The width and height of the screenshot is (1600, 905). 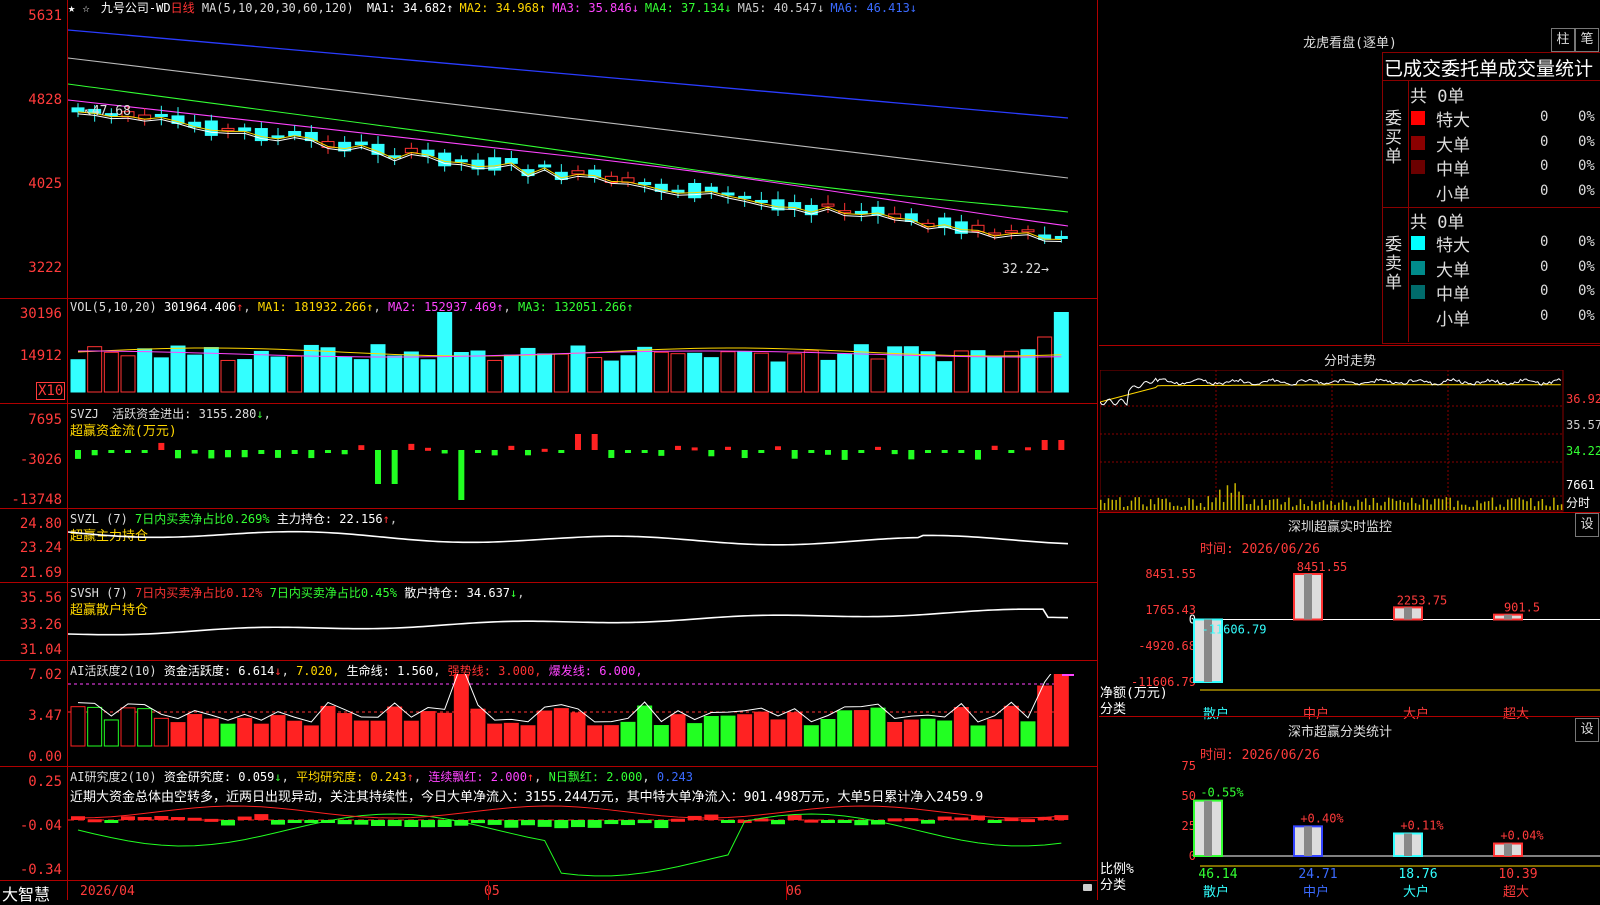 What do you see at coordinates (595, 777) in the screenshot?
I see `ai2-d: N日飘红: 2.000` at bounding box center [595, 777].